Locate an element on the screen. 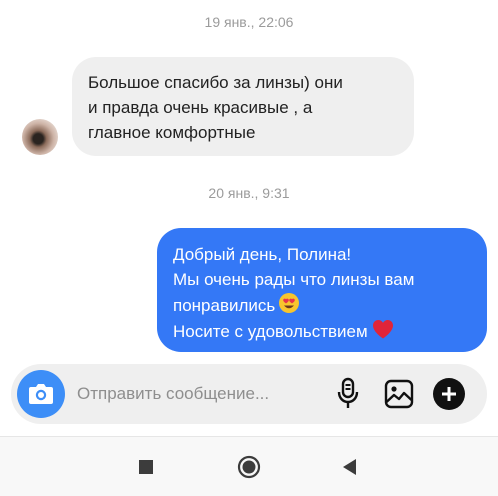  camera-icon is located at coordinates (41, 394).